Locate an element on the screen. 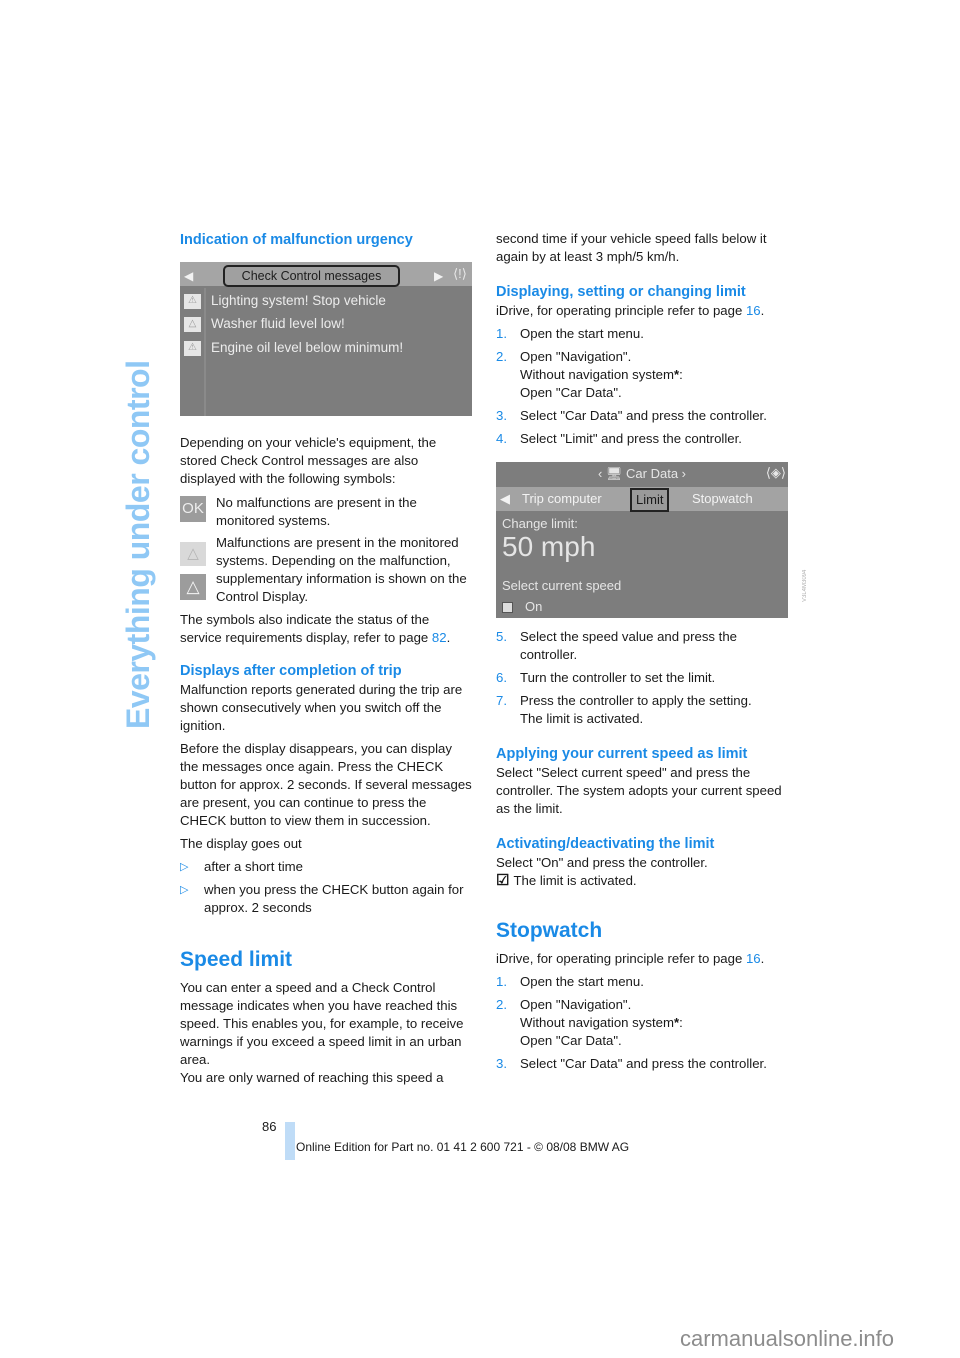  tab-trip-computer: Trip computer is located at coordinates (562, 498).